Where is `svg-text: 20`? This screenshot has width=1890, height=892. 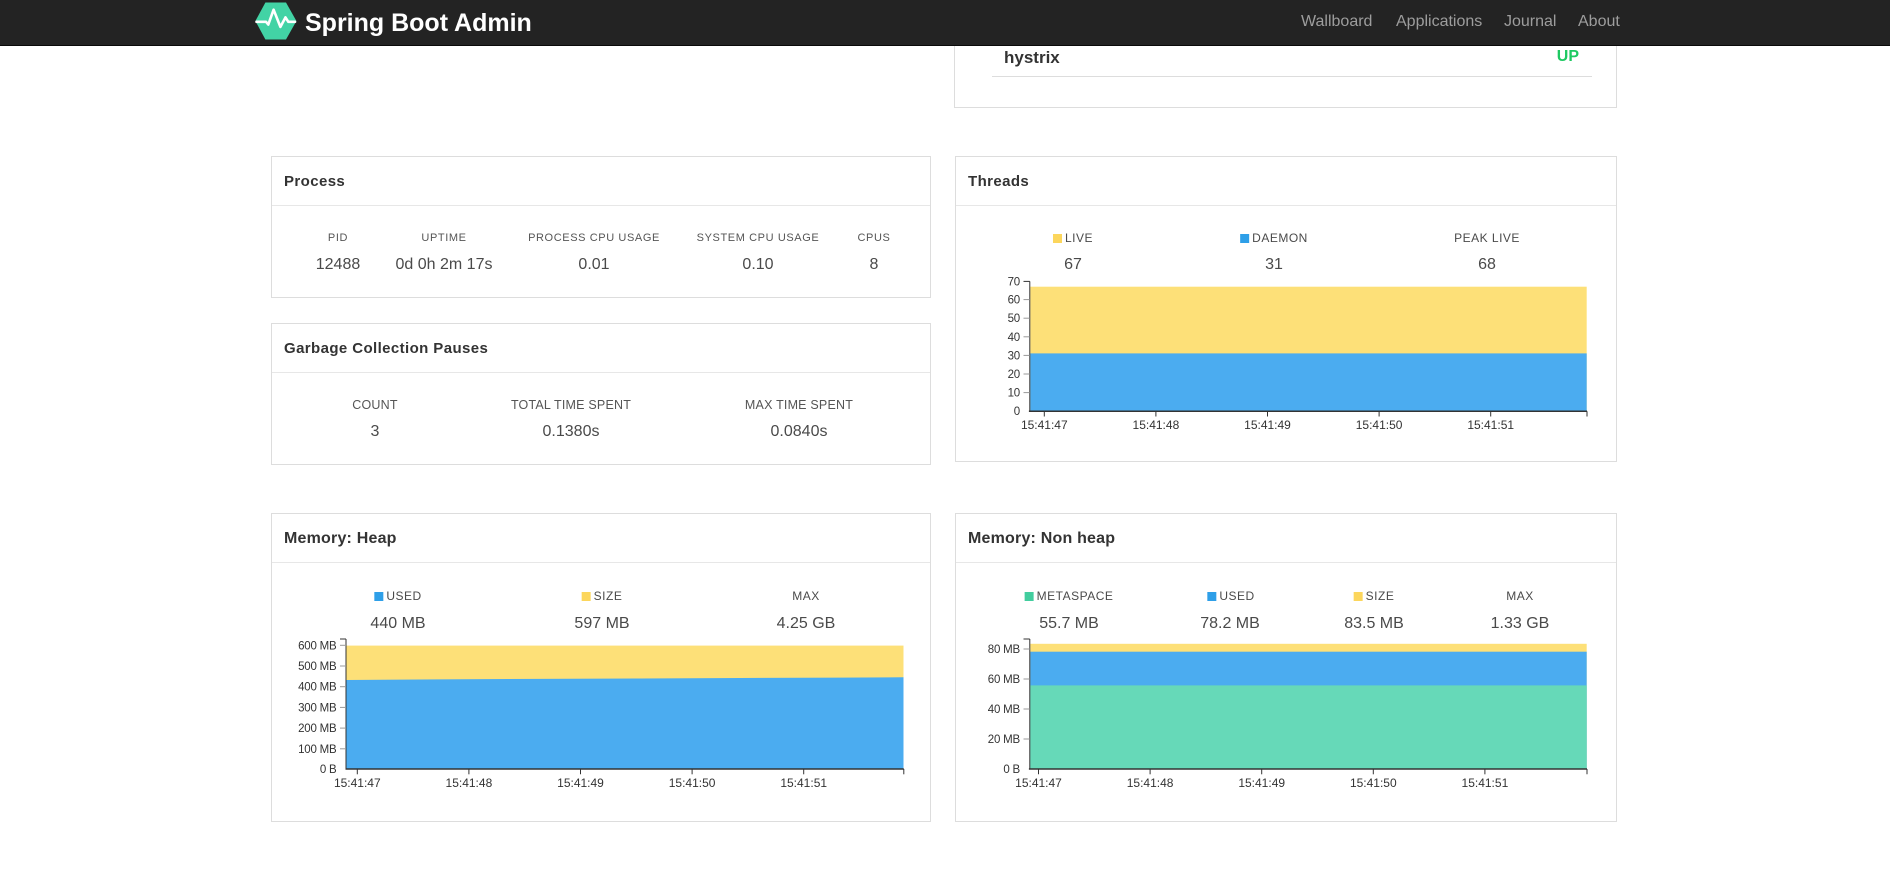
svg-text: 20 is located at coordinates (1014, 375).